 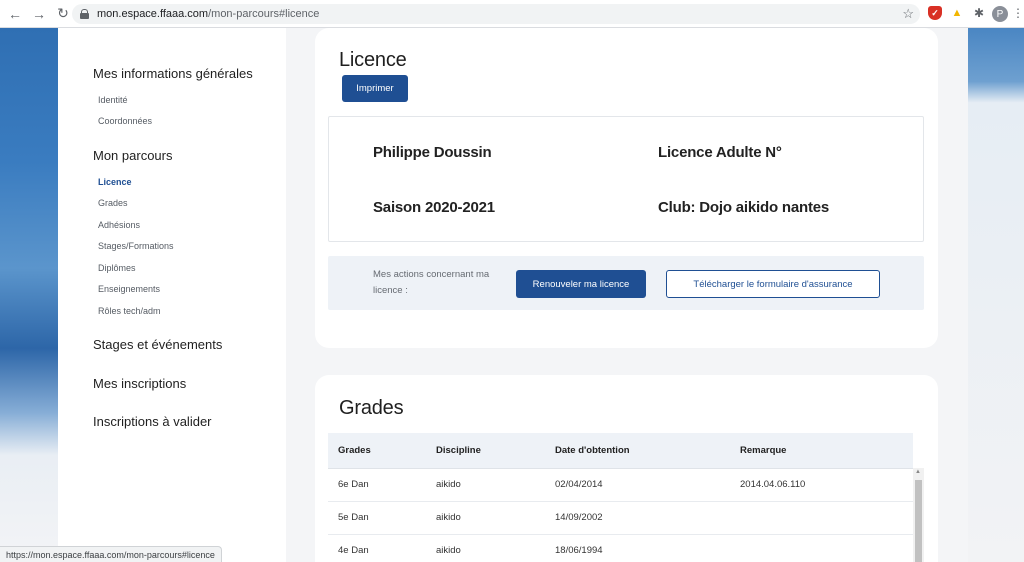 I want to click on sidebar-section-parcours: Mon parcours, so click(x=132, y=155).